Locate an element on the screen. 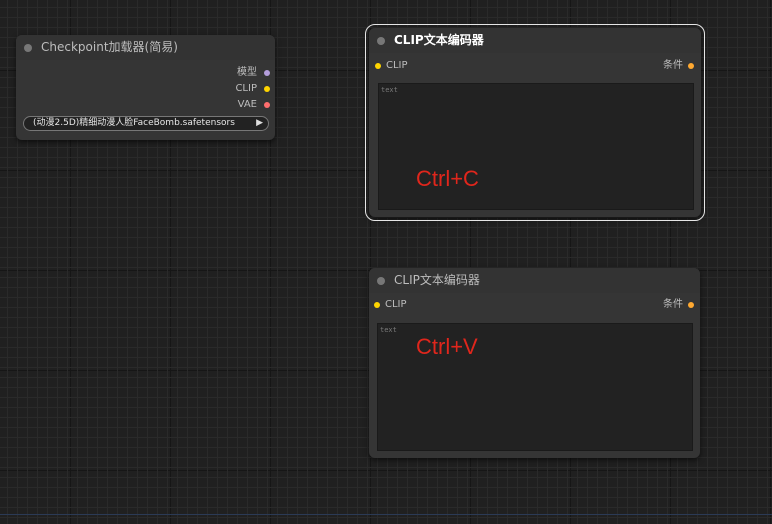 Image resolution: width=772 pixels, height=524 pixels. output-slot-vae: VAE is located at coordinates (253, 105).